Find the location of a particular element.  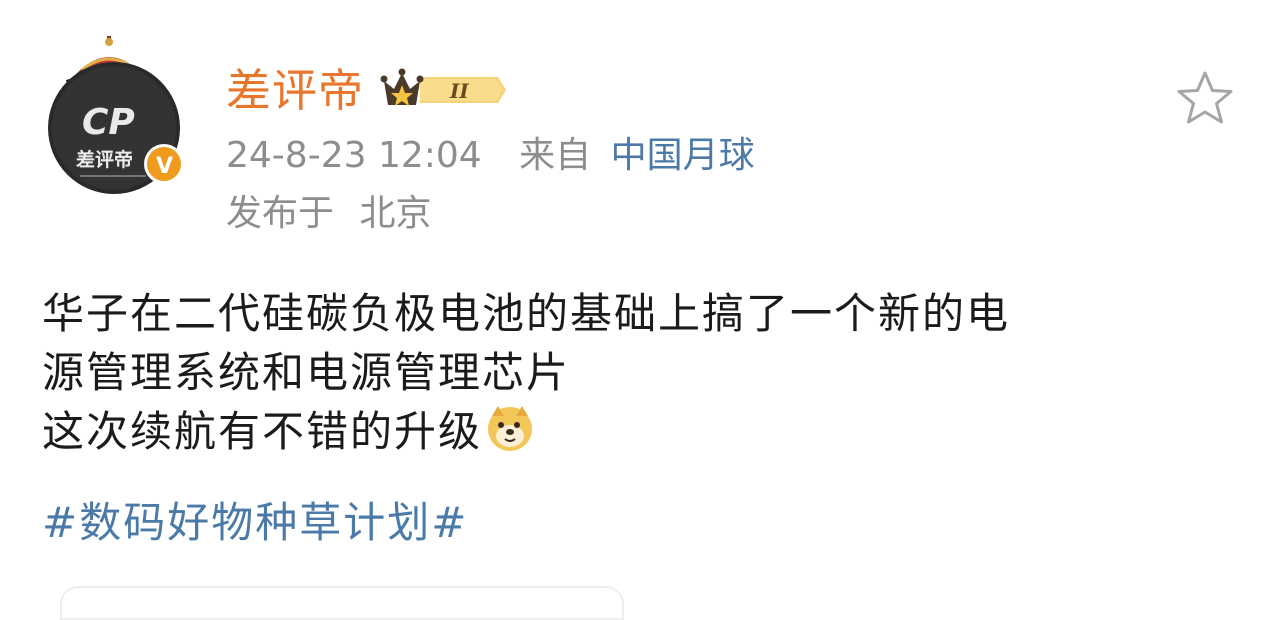

content-line-text: 这次续航有不错的升级 is located at coordinates (262, 431).